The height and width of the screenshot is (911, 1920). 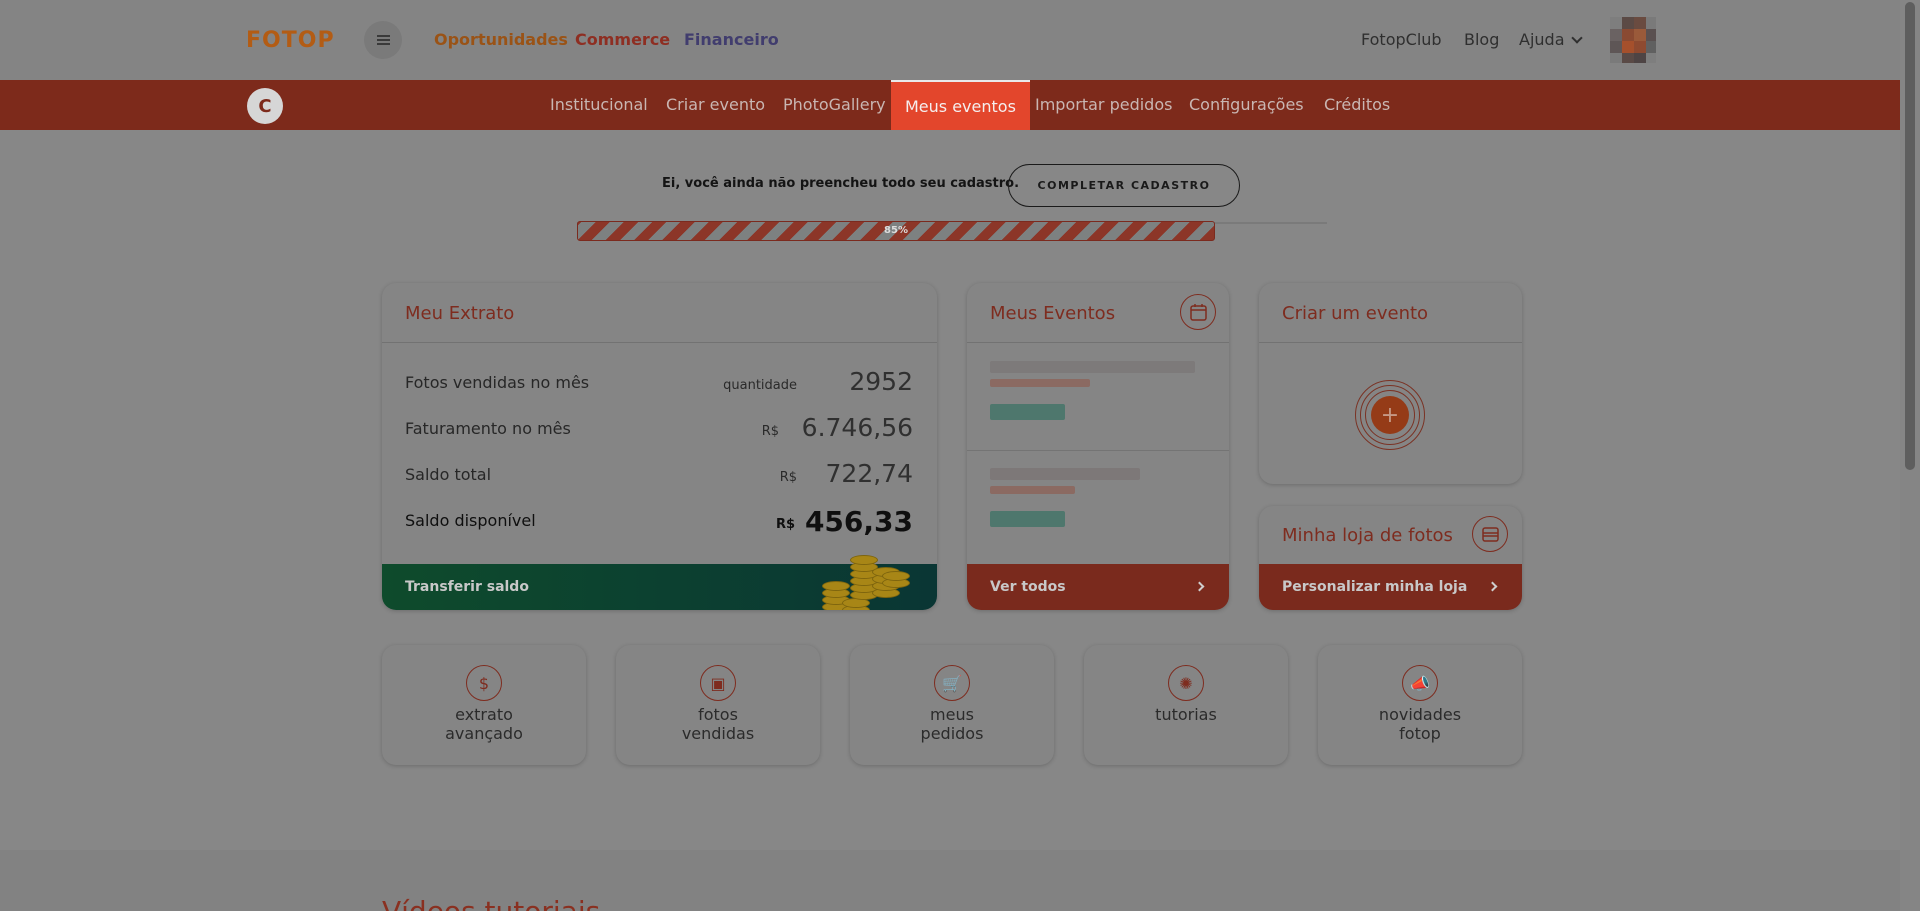 I want to click on lightbulb-icon: ✺, so click(x=1186, y=683).